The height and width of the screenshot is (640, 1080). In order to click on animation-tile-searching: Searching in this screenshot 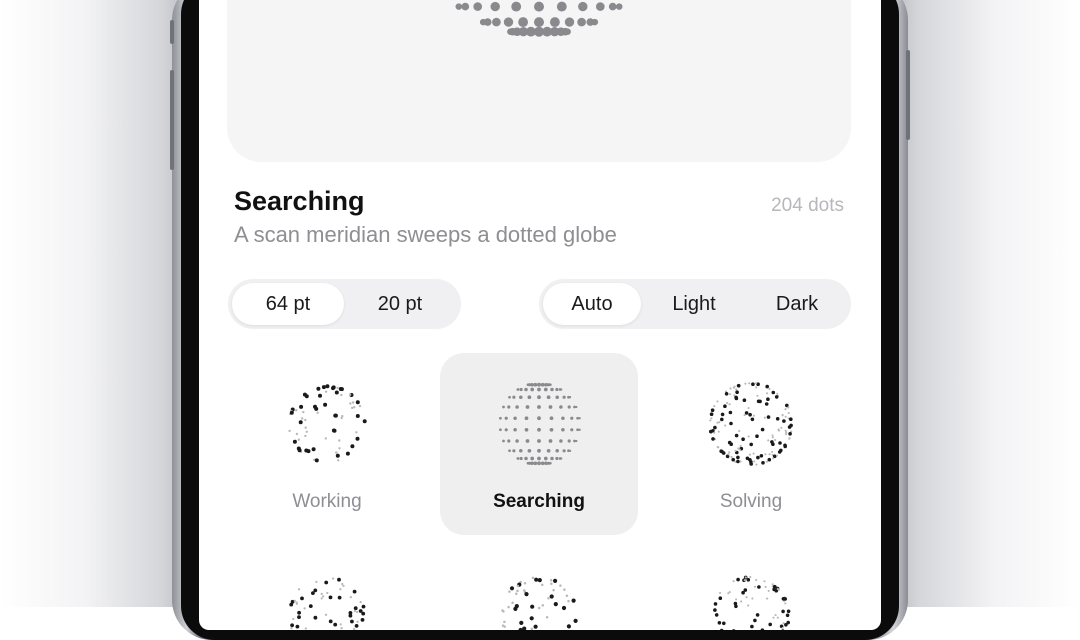, I will do `click(539, 444)`.